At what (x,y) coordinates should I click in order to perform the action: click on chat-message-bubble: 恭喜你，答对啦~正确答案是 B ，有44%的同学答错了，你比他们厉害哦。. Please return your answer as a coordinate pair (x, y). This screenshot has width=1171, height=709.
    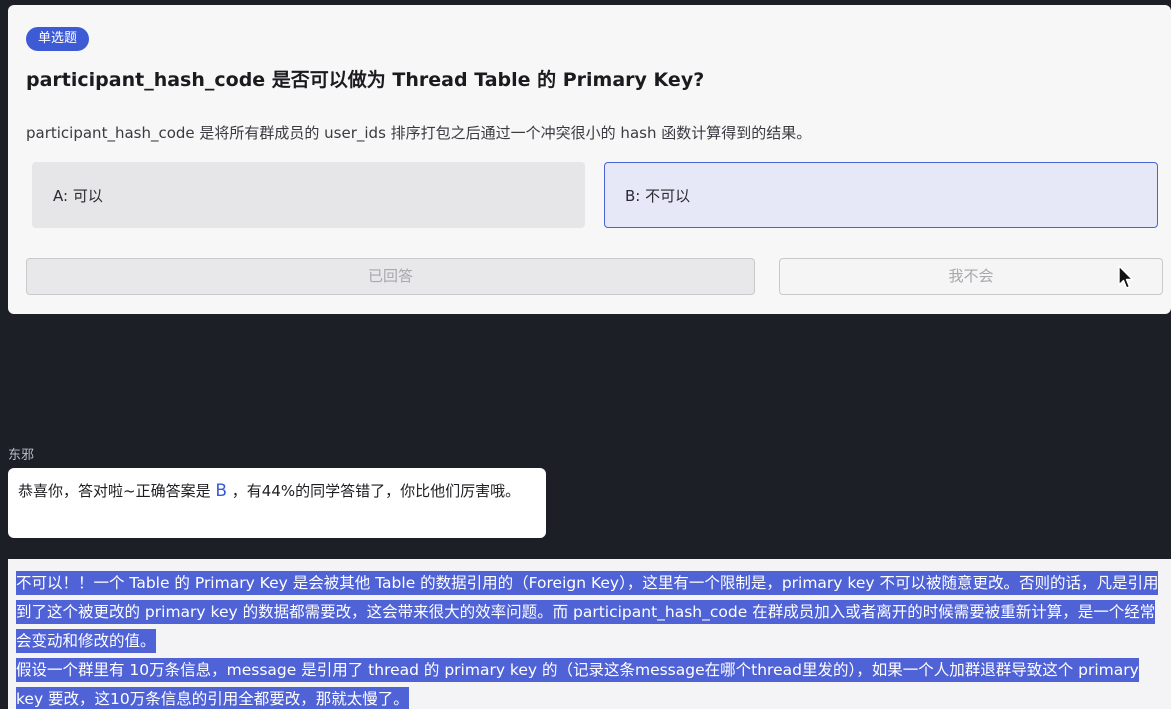
    Looking at the image, I should click on (277, 503).